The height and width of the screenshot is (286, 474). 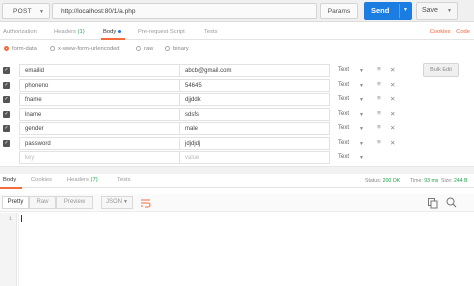 I want to click on send-button: Send ▼, so click(x=388, y=11).